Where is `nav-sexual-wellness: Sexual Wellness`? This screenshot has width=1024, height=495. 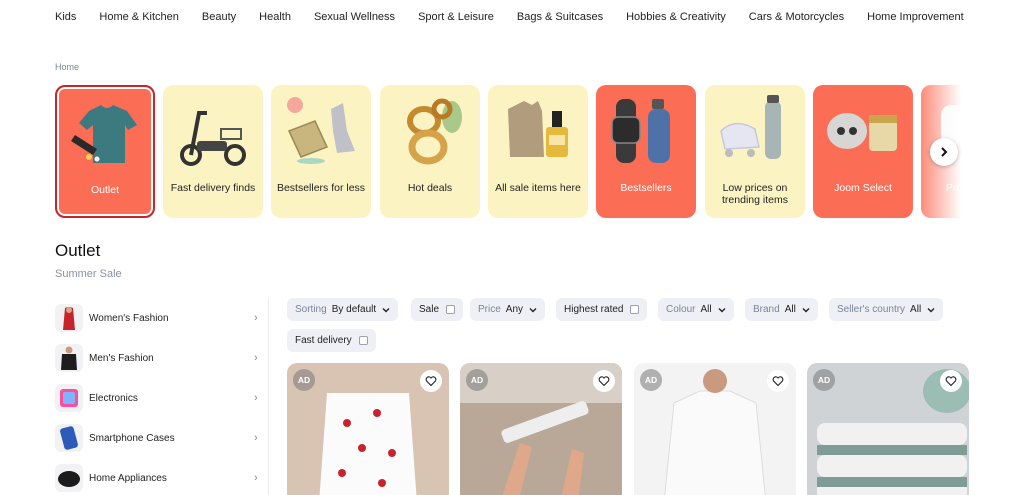
nav-sexual-wellness: Sexual Wellness is located at coordinates (354, 17).